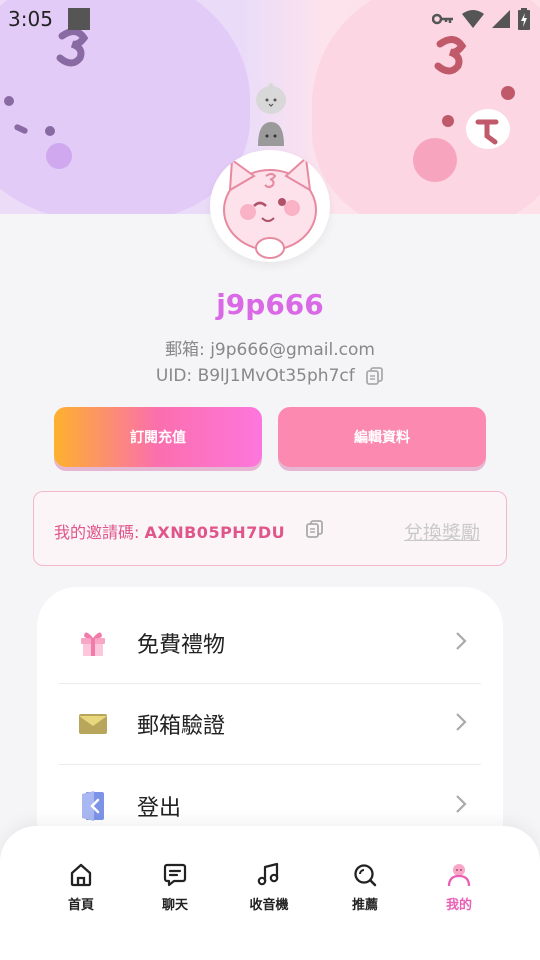 The image size is (540, 960). What do you see at coordinates (268, 874) in the screenshot?
I see `music-icon` at bounding box center [268, 874].